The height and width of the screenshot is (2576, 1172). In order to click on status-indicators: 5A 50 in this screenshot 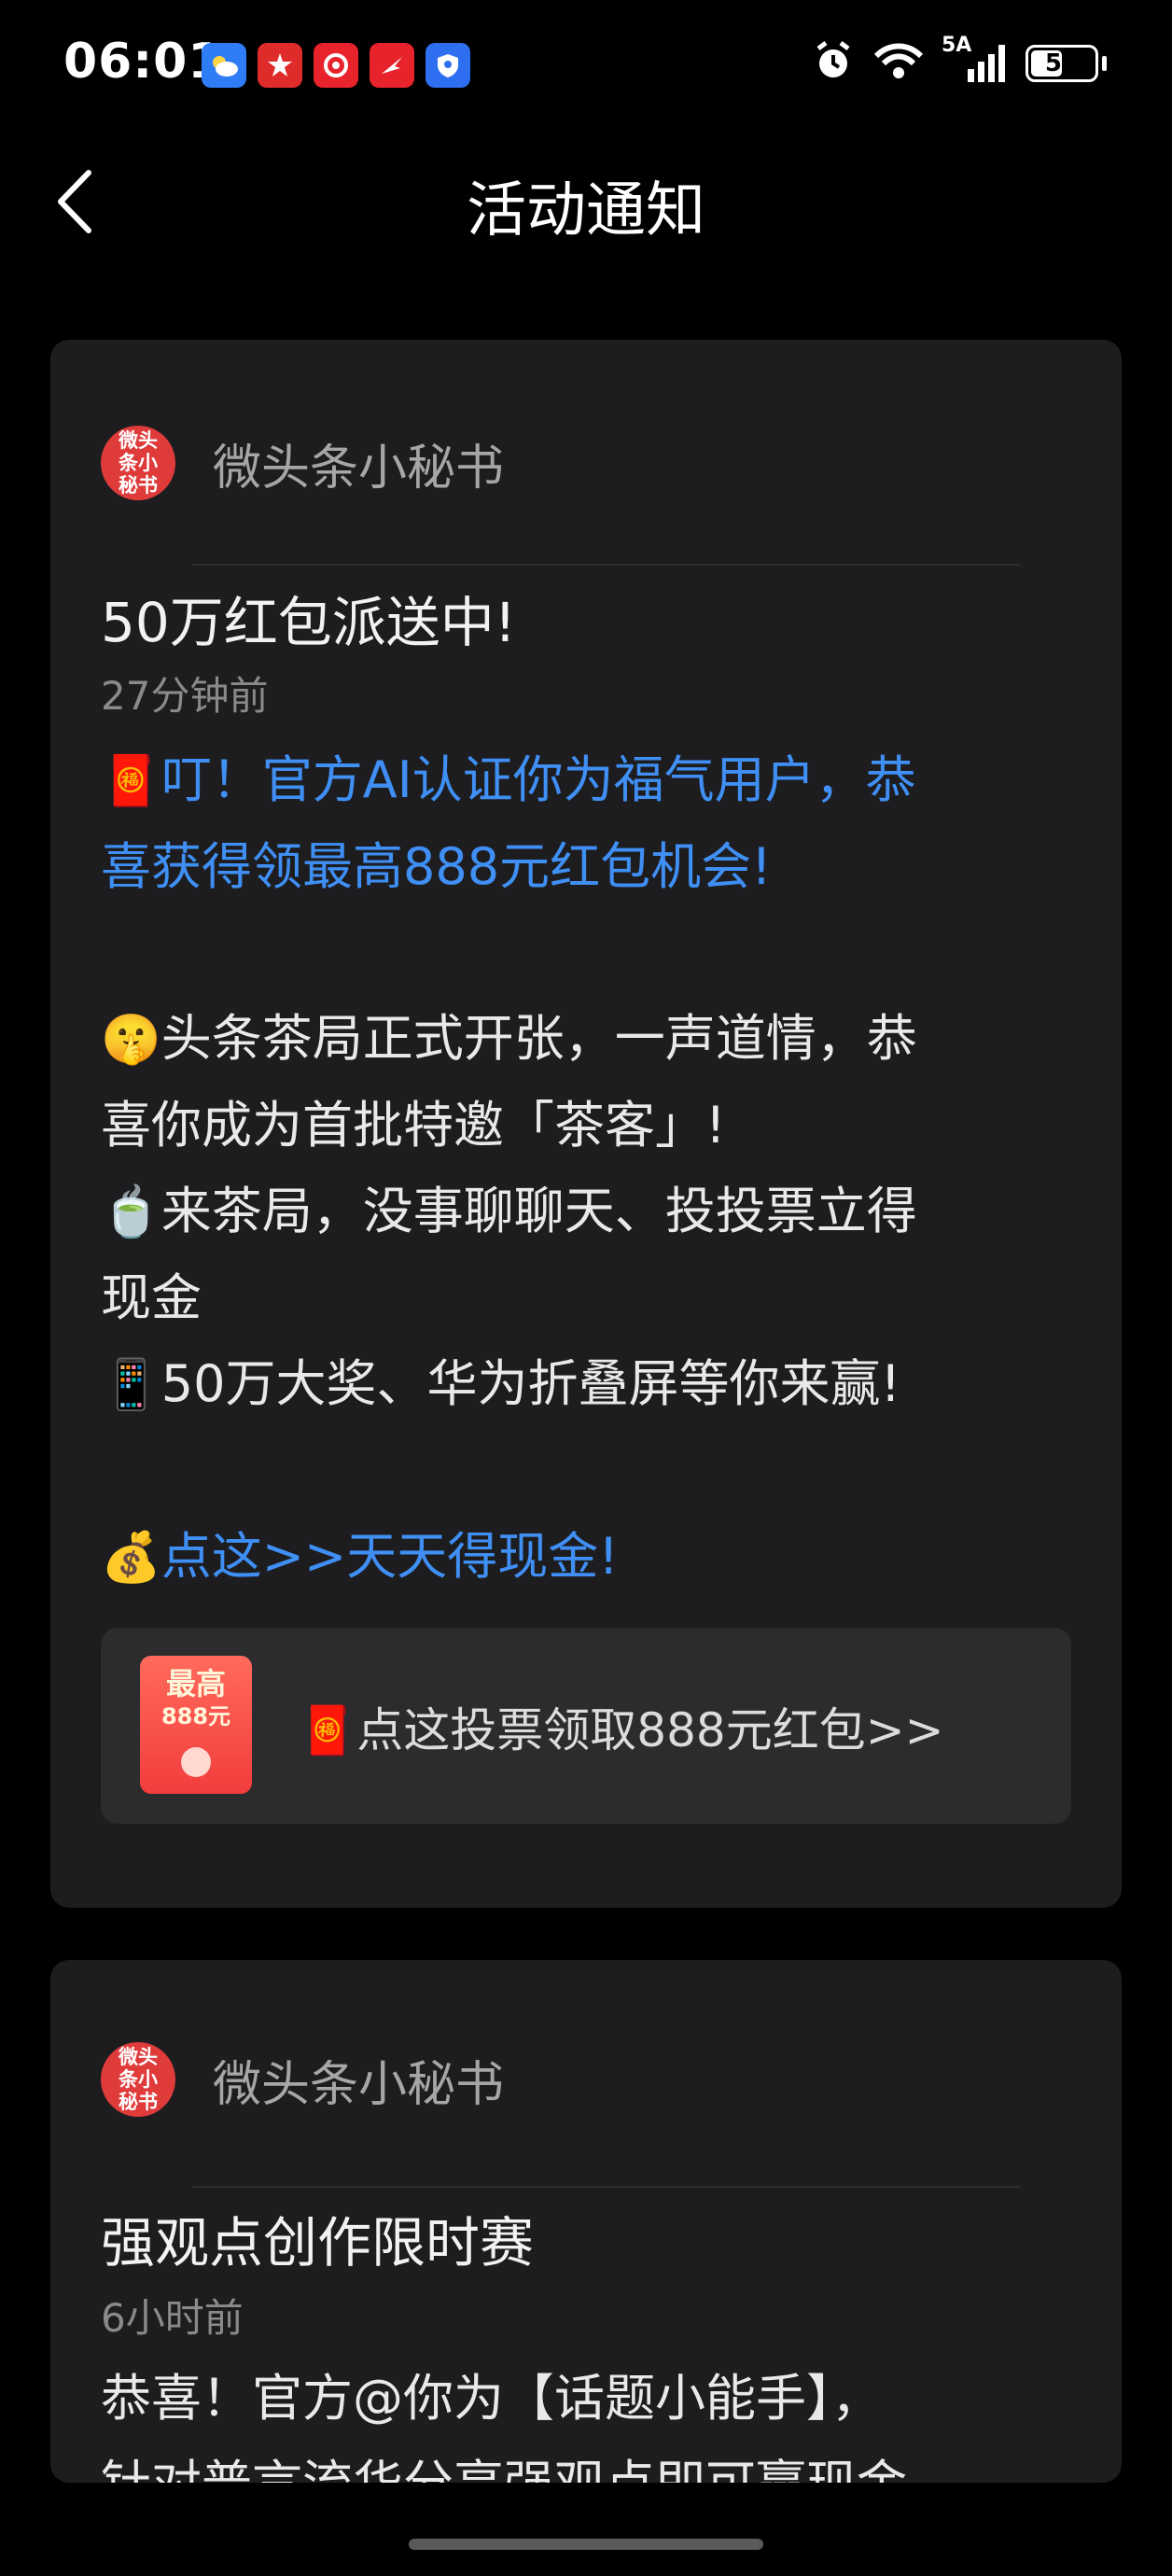, I will do `click(959, 61)`.